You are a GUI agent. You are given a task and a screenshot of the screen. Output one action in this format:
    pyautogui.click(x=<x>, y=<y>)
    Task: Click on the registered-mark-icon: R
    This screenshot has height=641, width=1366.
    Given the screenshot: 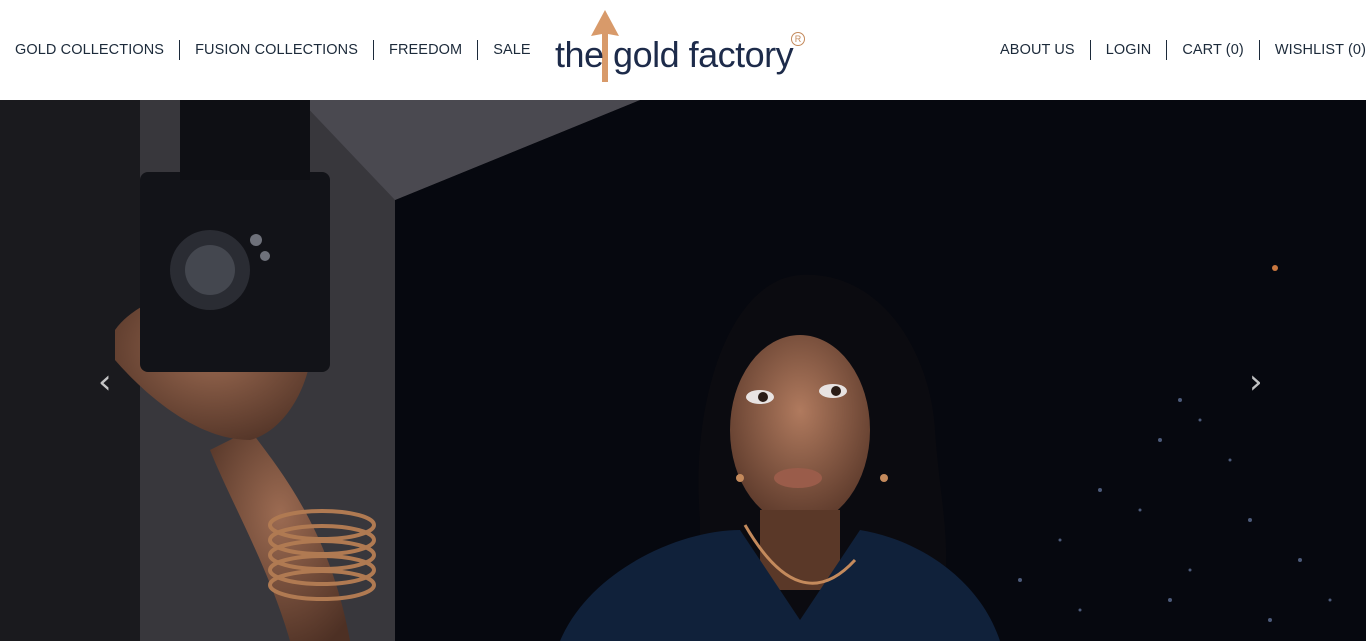 What is the action you would take?
    pyautogui.click(x=798, y=39)
    